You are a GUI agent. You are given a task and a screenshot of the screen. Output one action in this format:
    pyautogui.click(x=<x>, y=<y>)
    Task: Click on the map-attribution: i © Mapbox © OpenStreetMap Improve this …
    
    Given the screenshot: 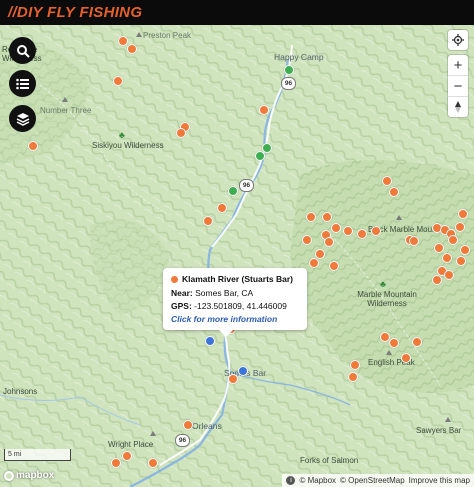 What is the action you would take?
    pyautogui.click(x=378, y=480)
    